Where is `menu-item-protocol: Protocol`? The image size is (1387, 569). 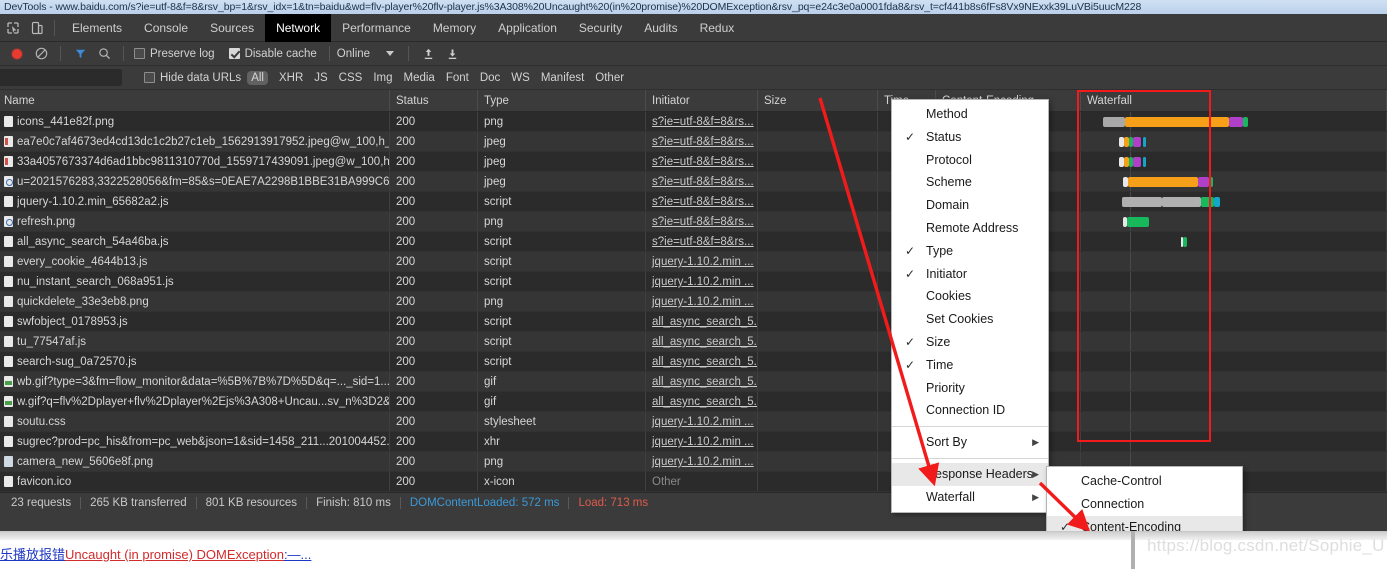 menu-item-protocol: Protocol is located at coordinates (970, 160).